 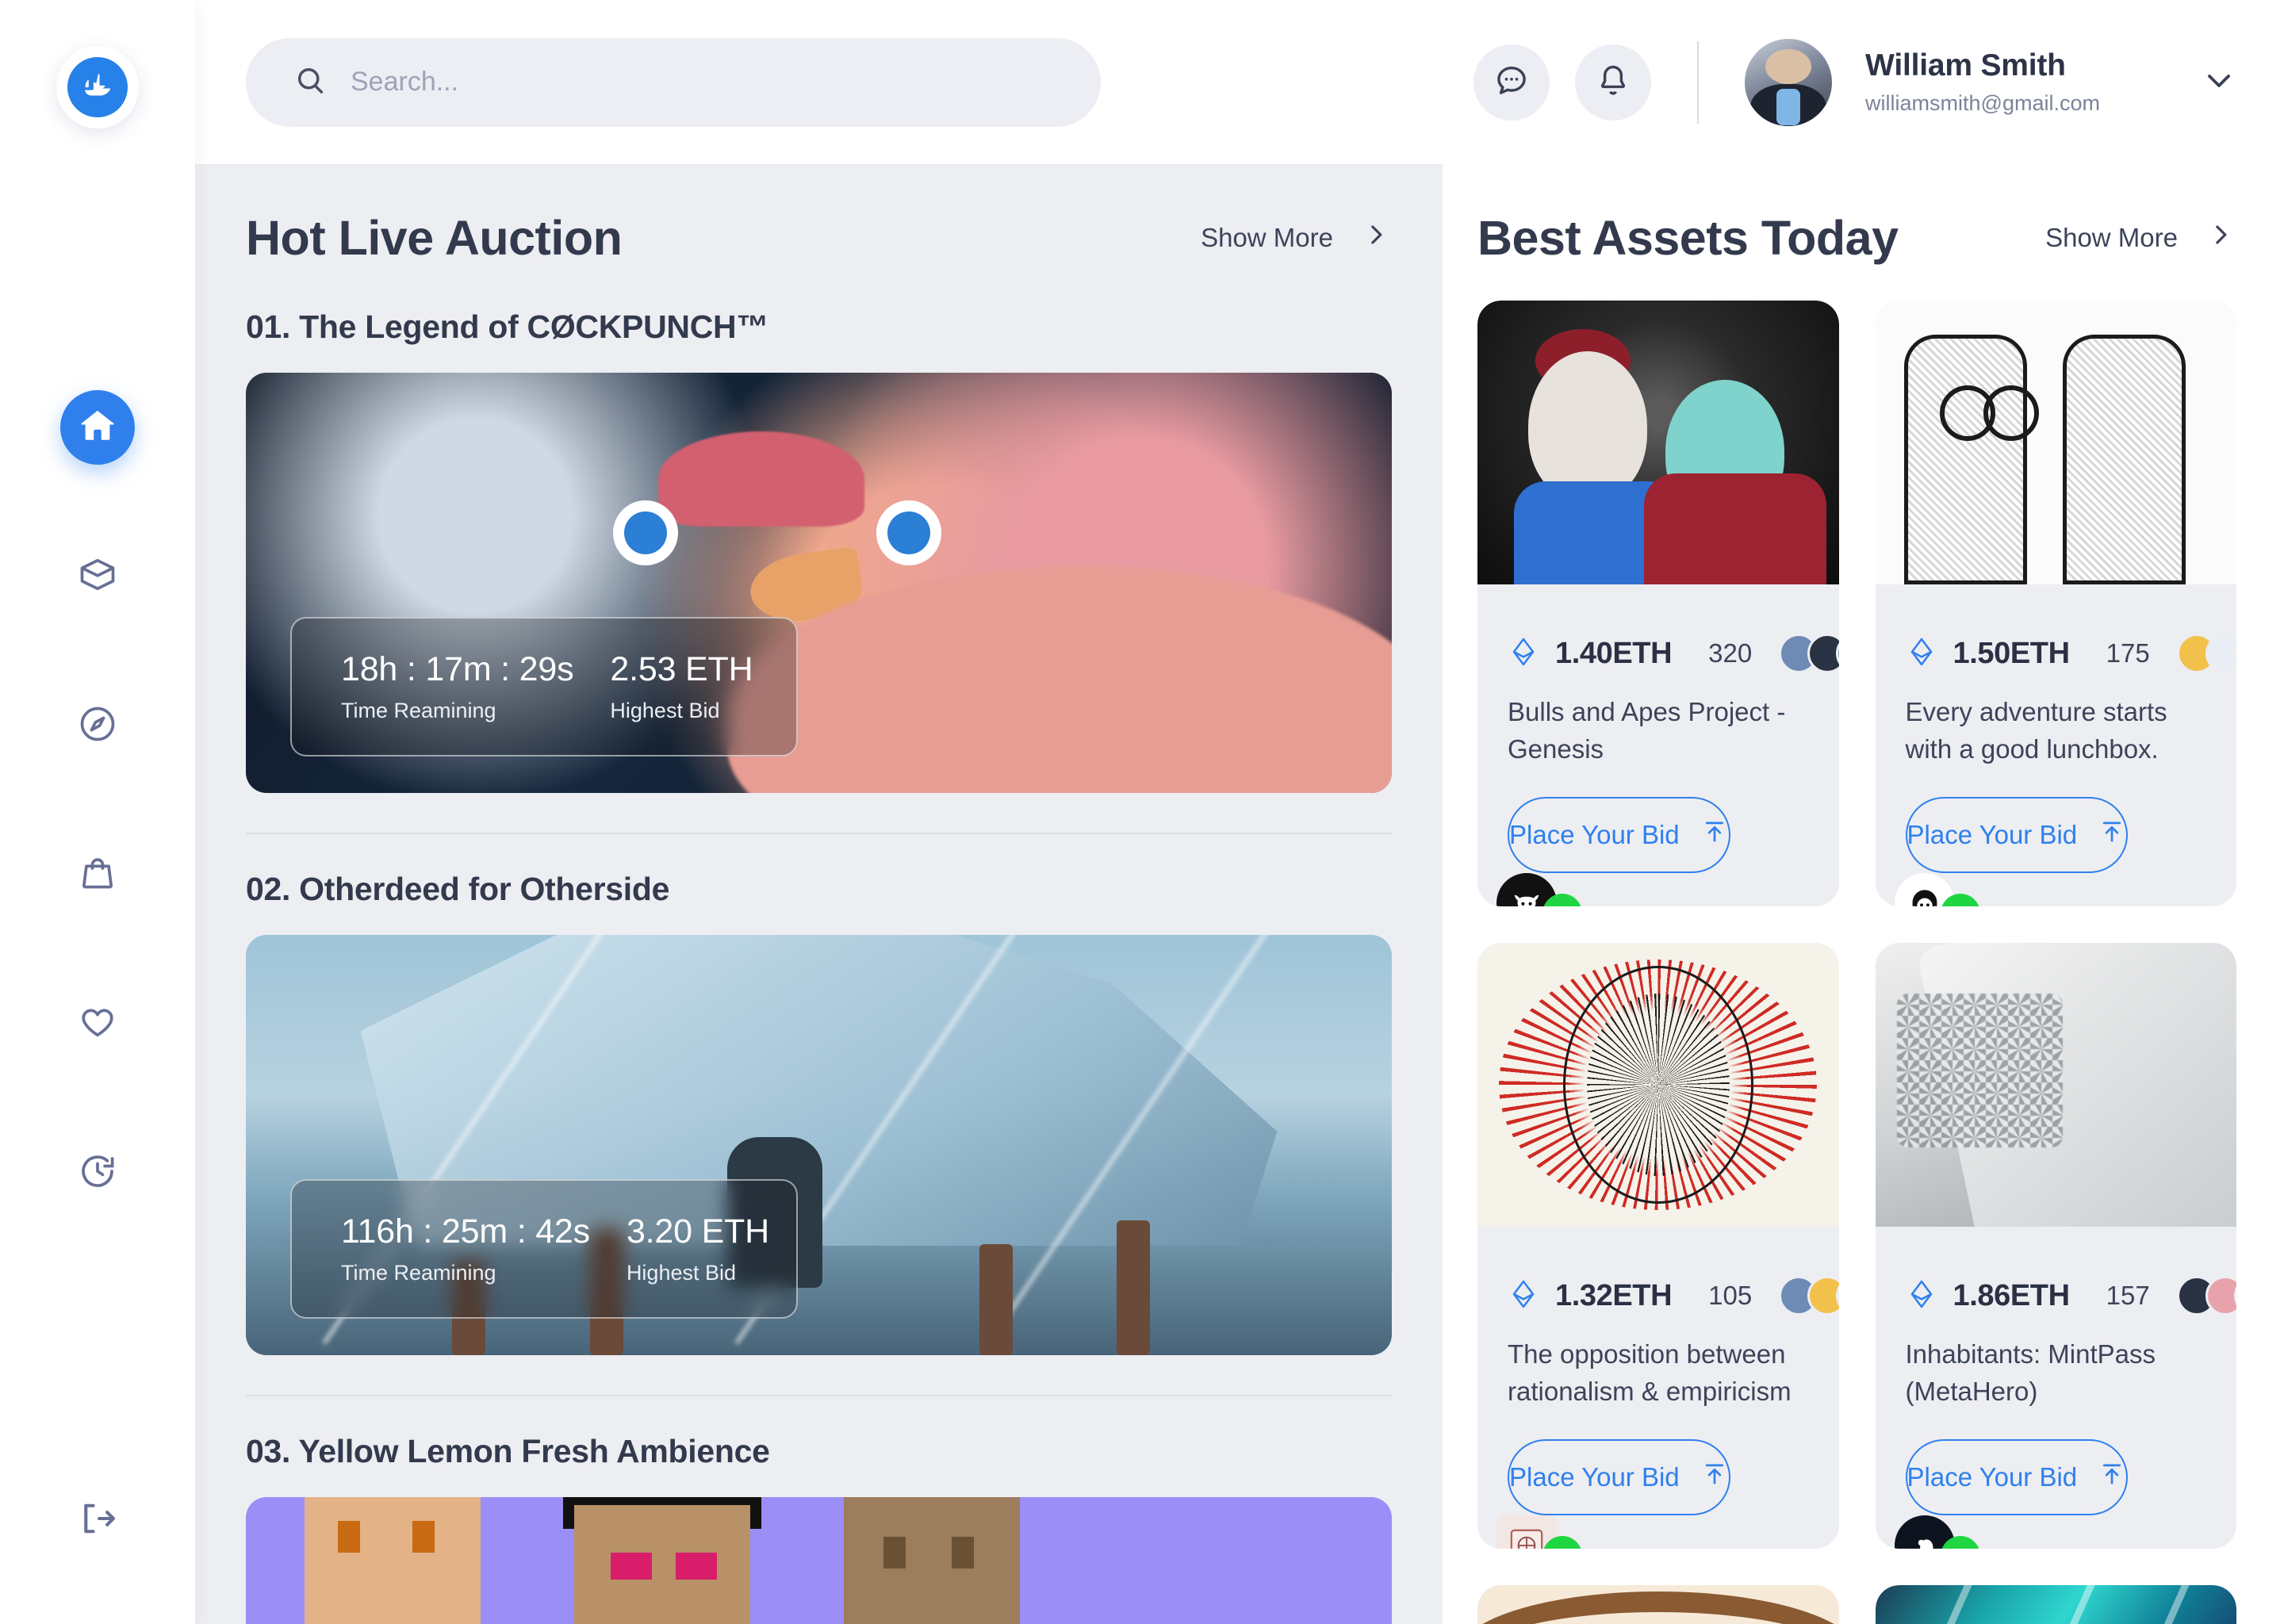 I want to click on auction-time-cell: 18h : 17m : 29s Time Reamining, so click(x=433, y=686).